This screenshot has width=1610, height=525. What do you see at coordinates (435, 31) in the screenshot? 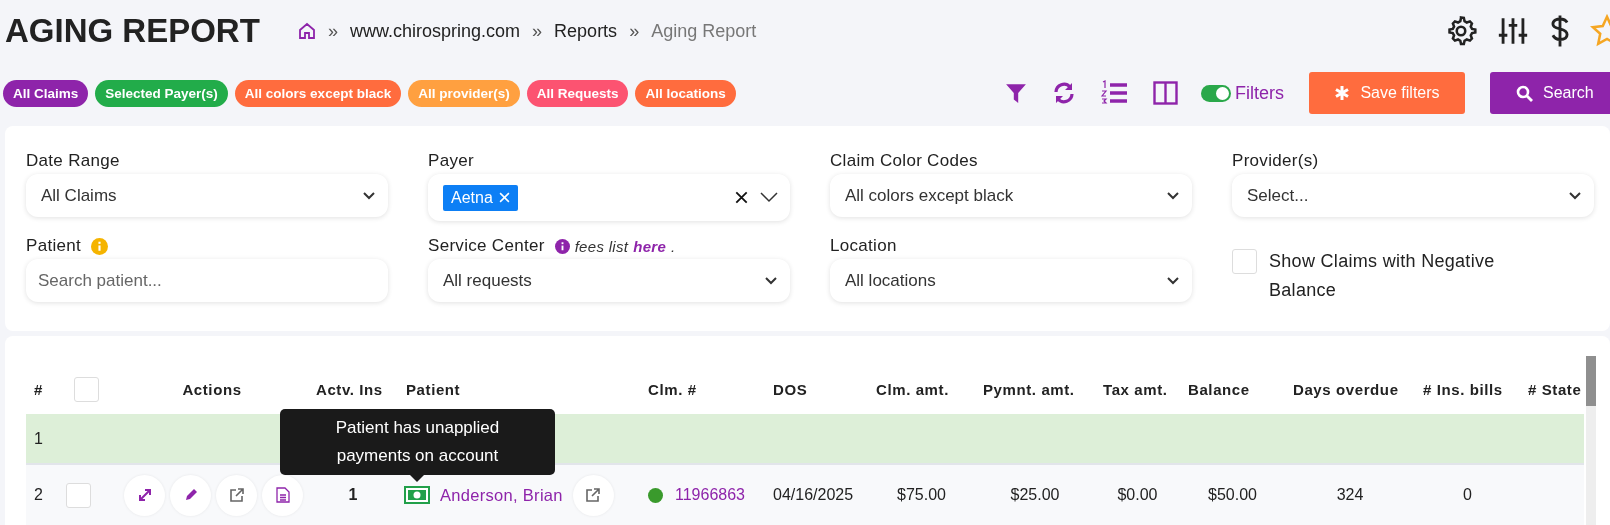
I see `breadcrumb-item: www.chirospring.com` at bounding box center [435, 31].